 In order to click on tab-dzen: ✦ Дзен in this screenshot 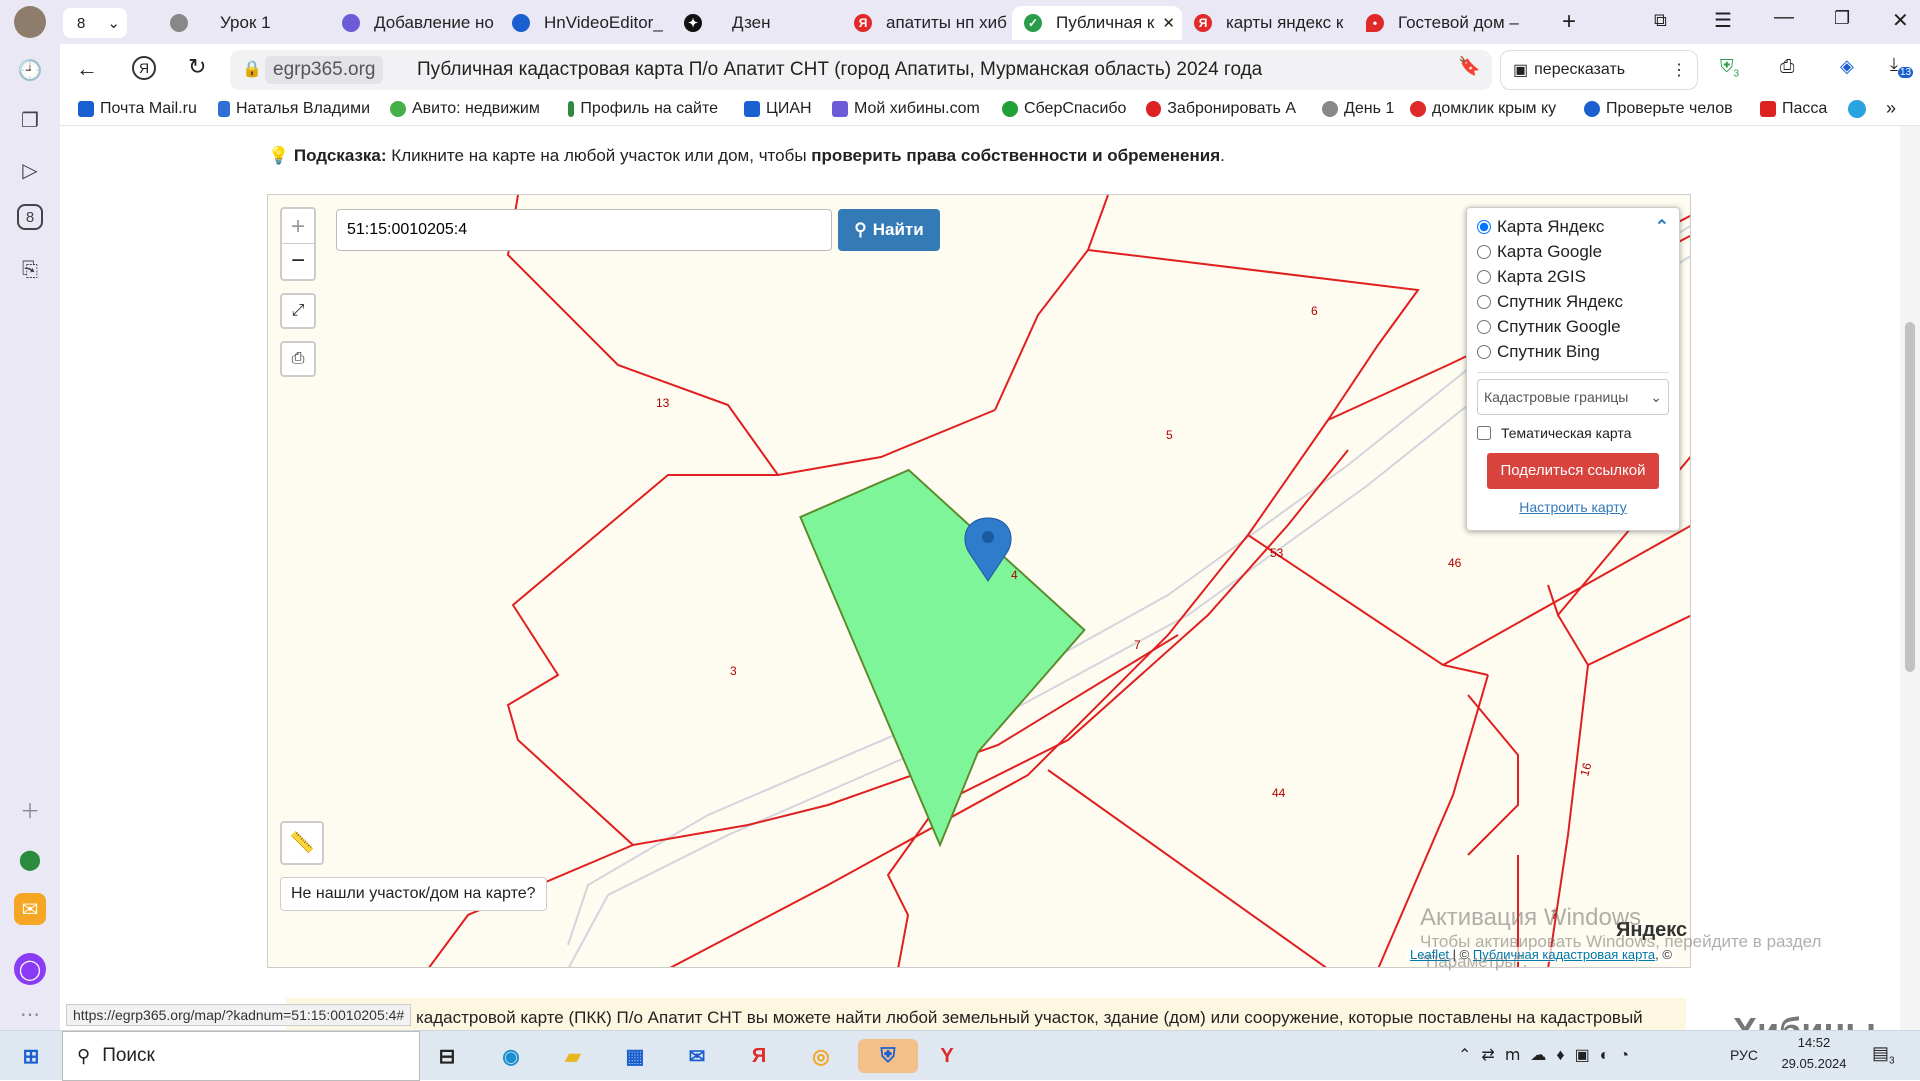, I will do `click(757, 23)`.